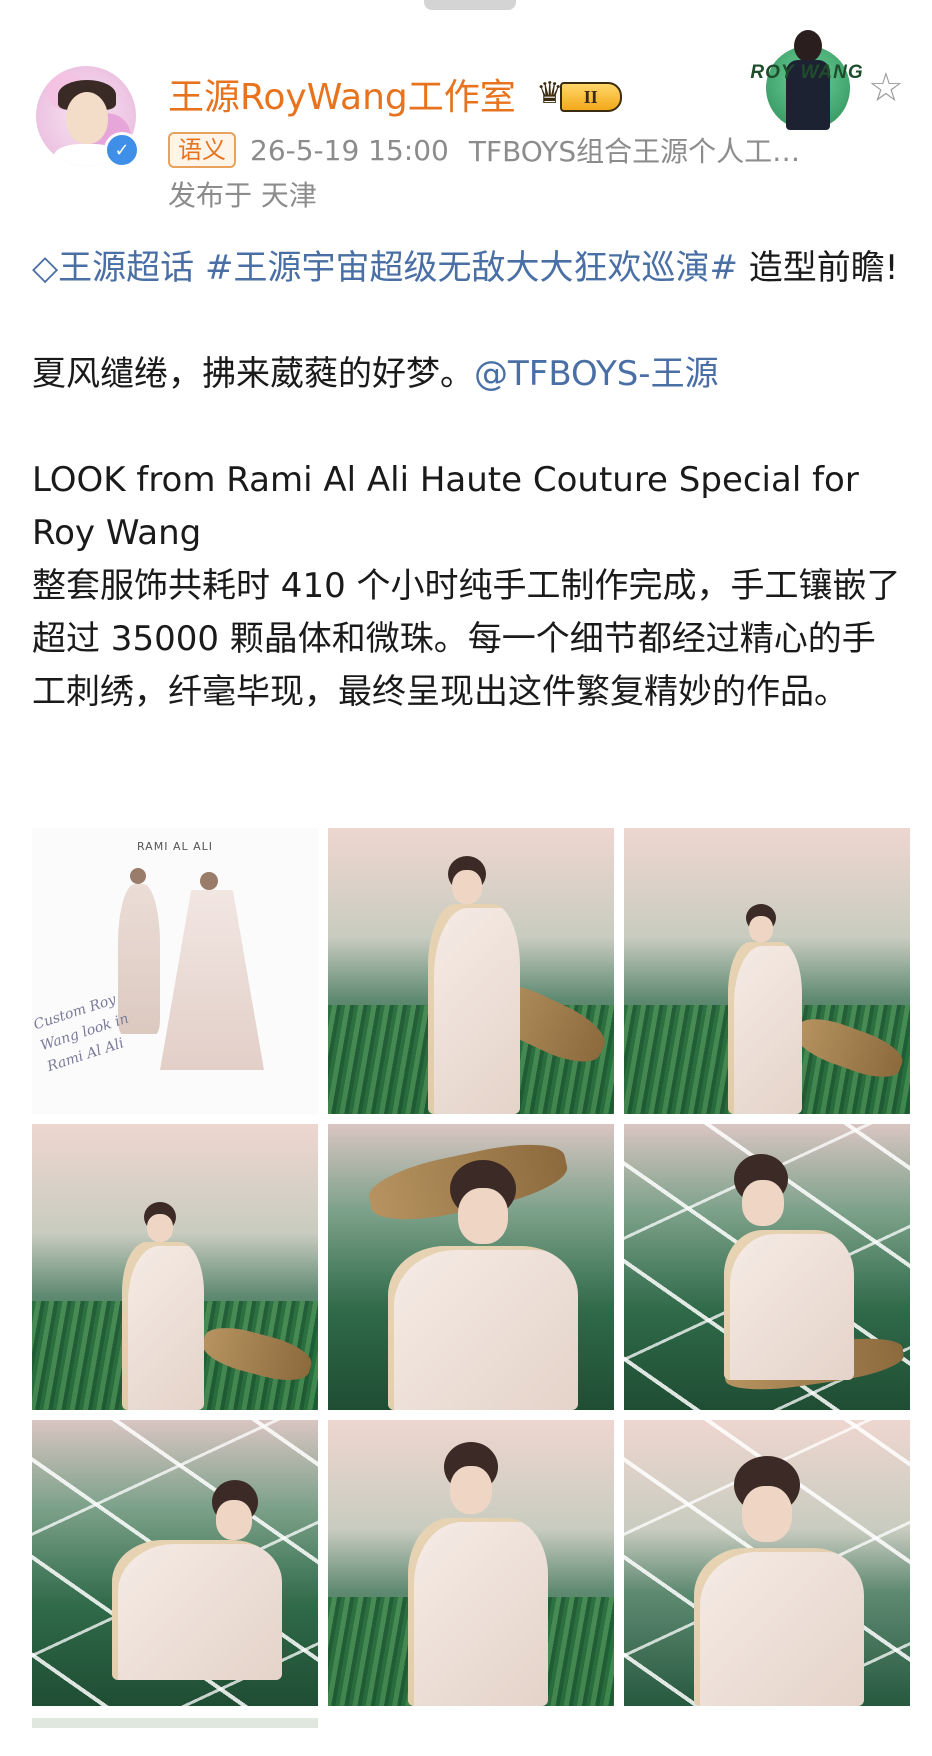 Image resolution: width=932 pixels, height=1756 pixels. I want to click on supertopic-link: ◇王源超话, so click(113, 268).